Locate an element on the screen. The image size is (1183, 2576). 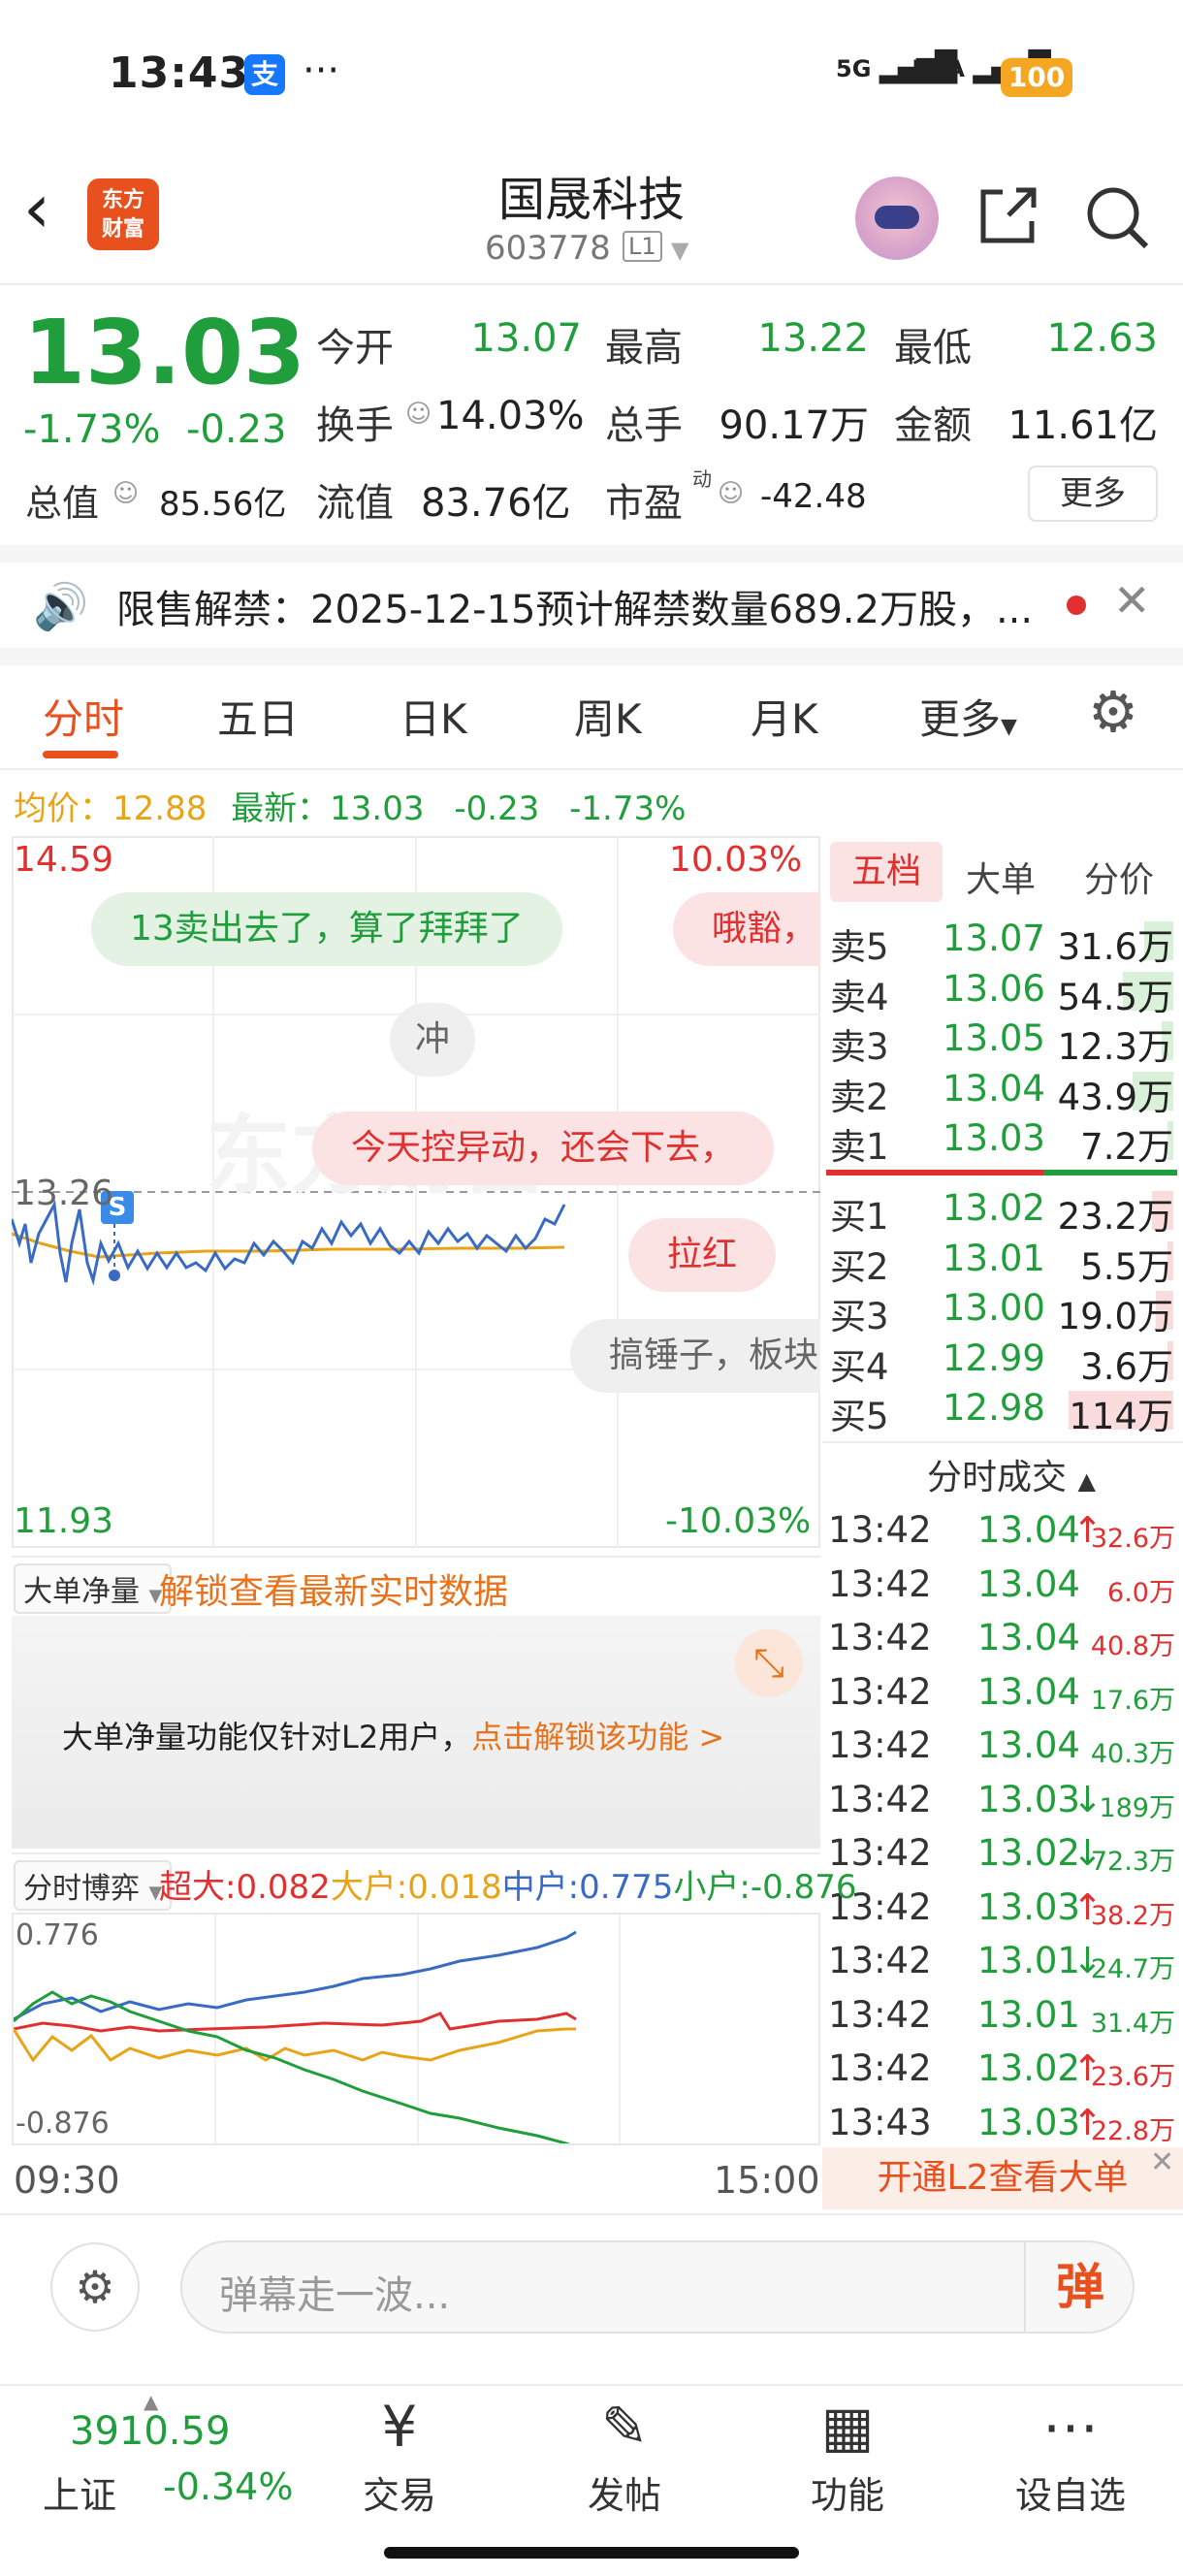
bid-level-row: 买1 13.02 23.2万 is located at coordinates (1001, 1210).